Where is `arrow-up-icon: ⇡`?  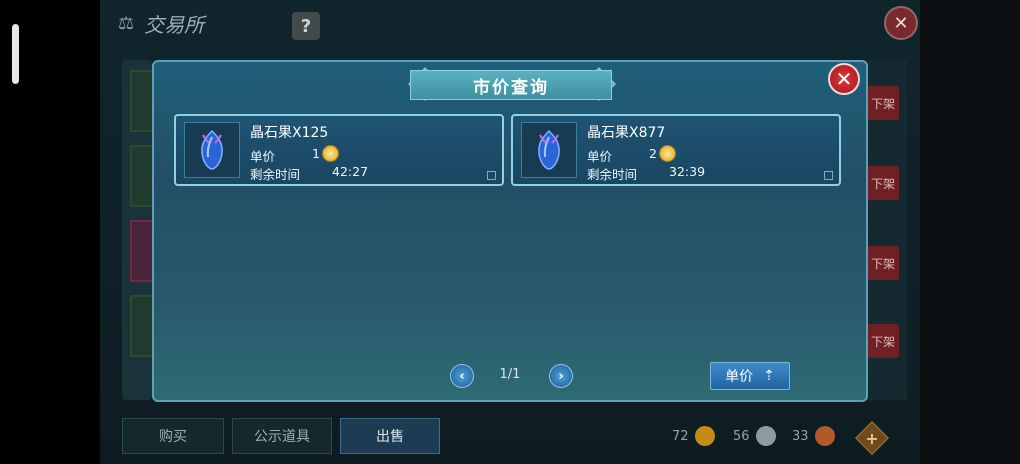
arrow-up-icon: ⇡ is located at coordinates (769, 376).